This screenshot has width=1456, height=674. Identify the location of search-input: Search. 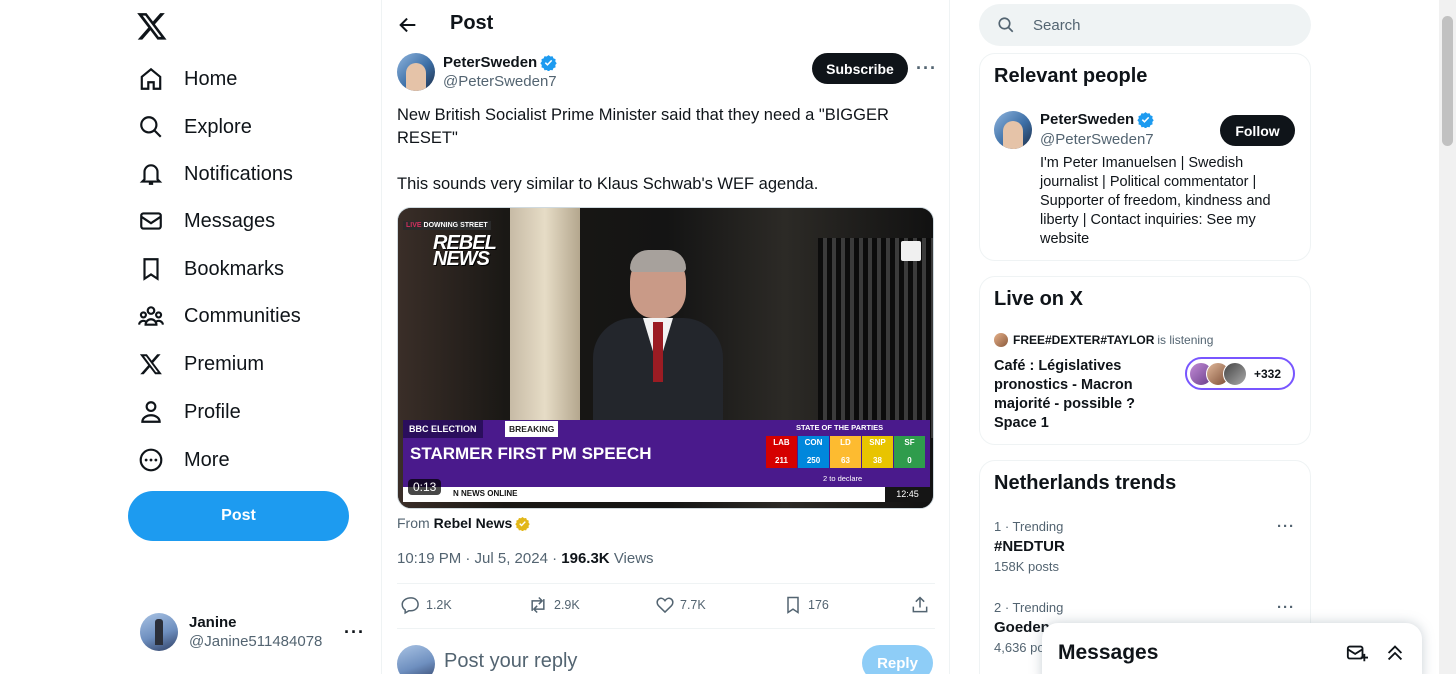
(1145, 25).